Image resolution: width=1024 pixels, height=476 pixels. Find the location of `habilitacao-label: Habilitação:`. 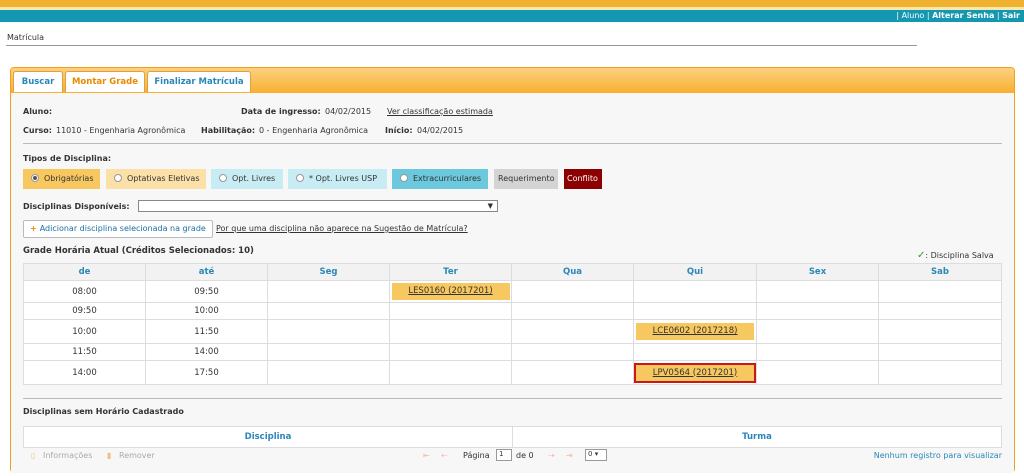

habilitacao-label: Habilitação: is located at coordinates (228, 130).